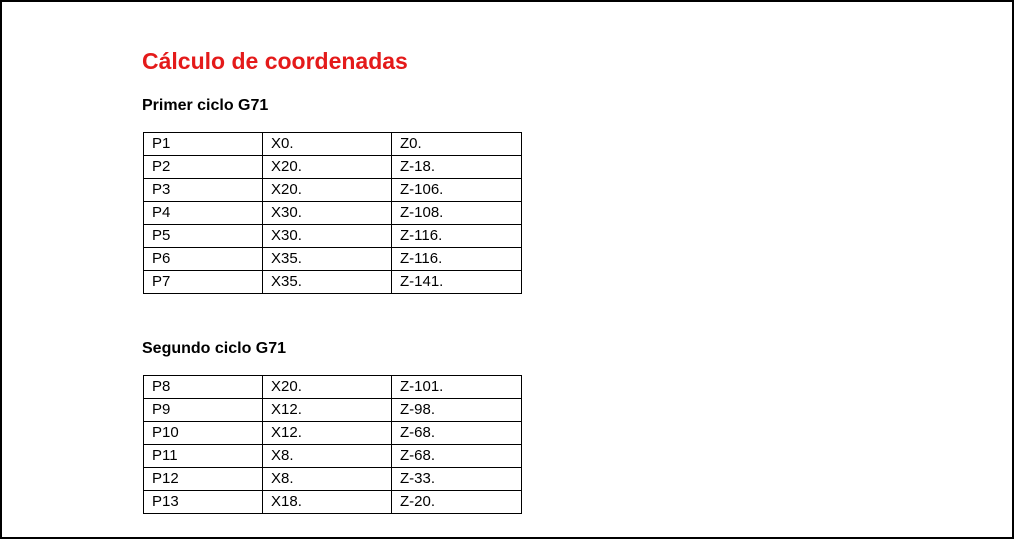  I want to click on table-row: P11 X8. Z-68., so click(332, 456).